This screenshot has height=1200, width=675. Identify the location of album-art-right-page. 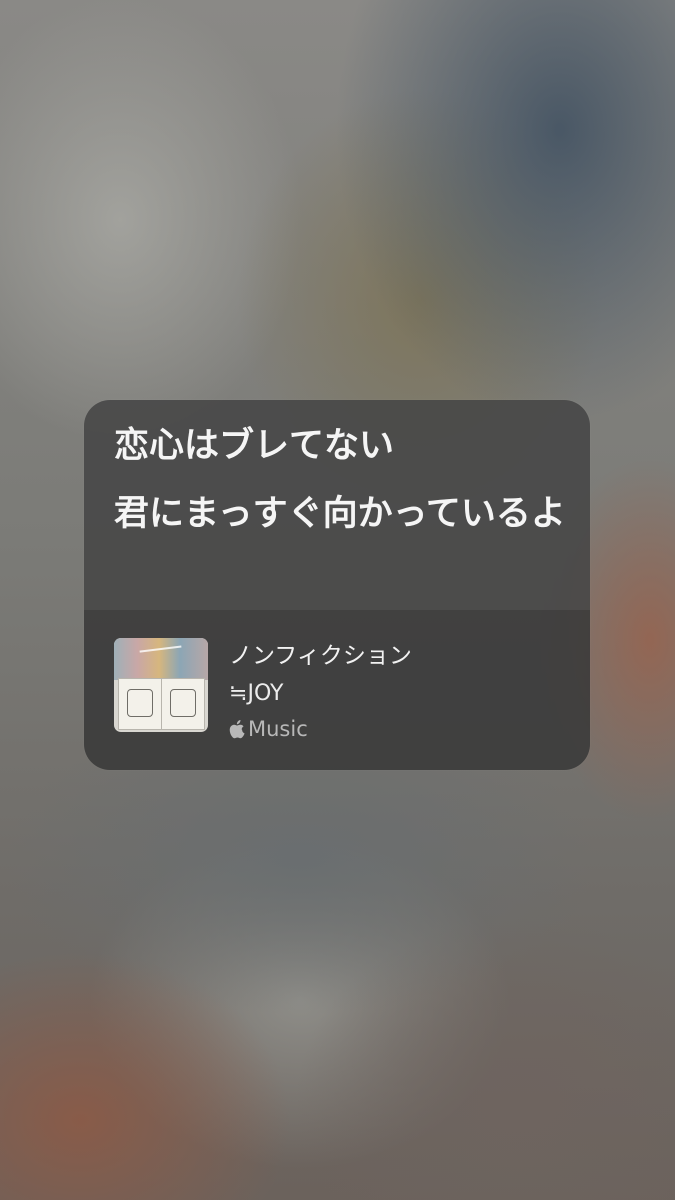
(183, 704).